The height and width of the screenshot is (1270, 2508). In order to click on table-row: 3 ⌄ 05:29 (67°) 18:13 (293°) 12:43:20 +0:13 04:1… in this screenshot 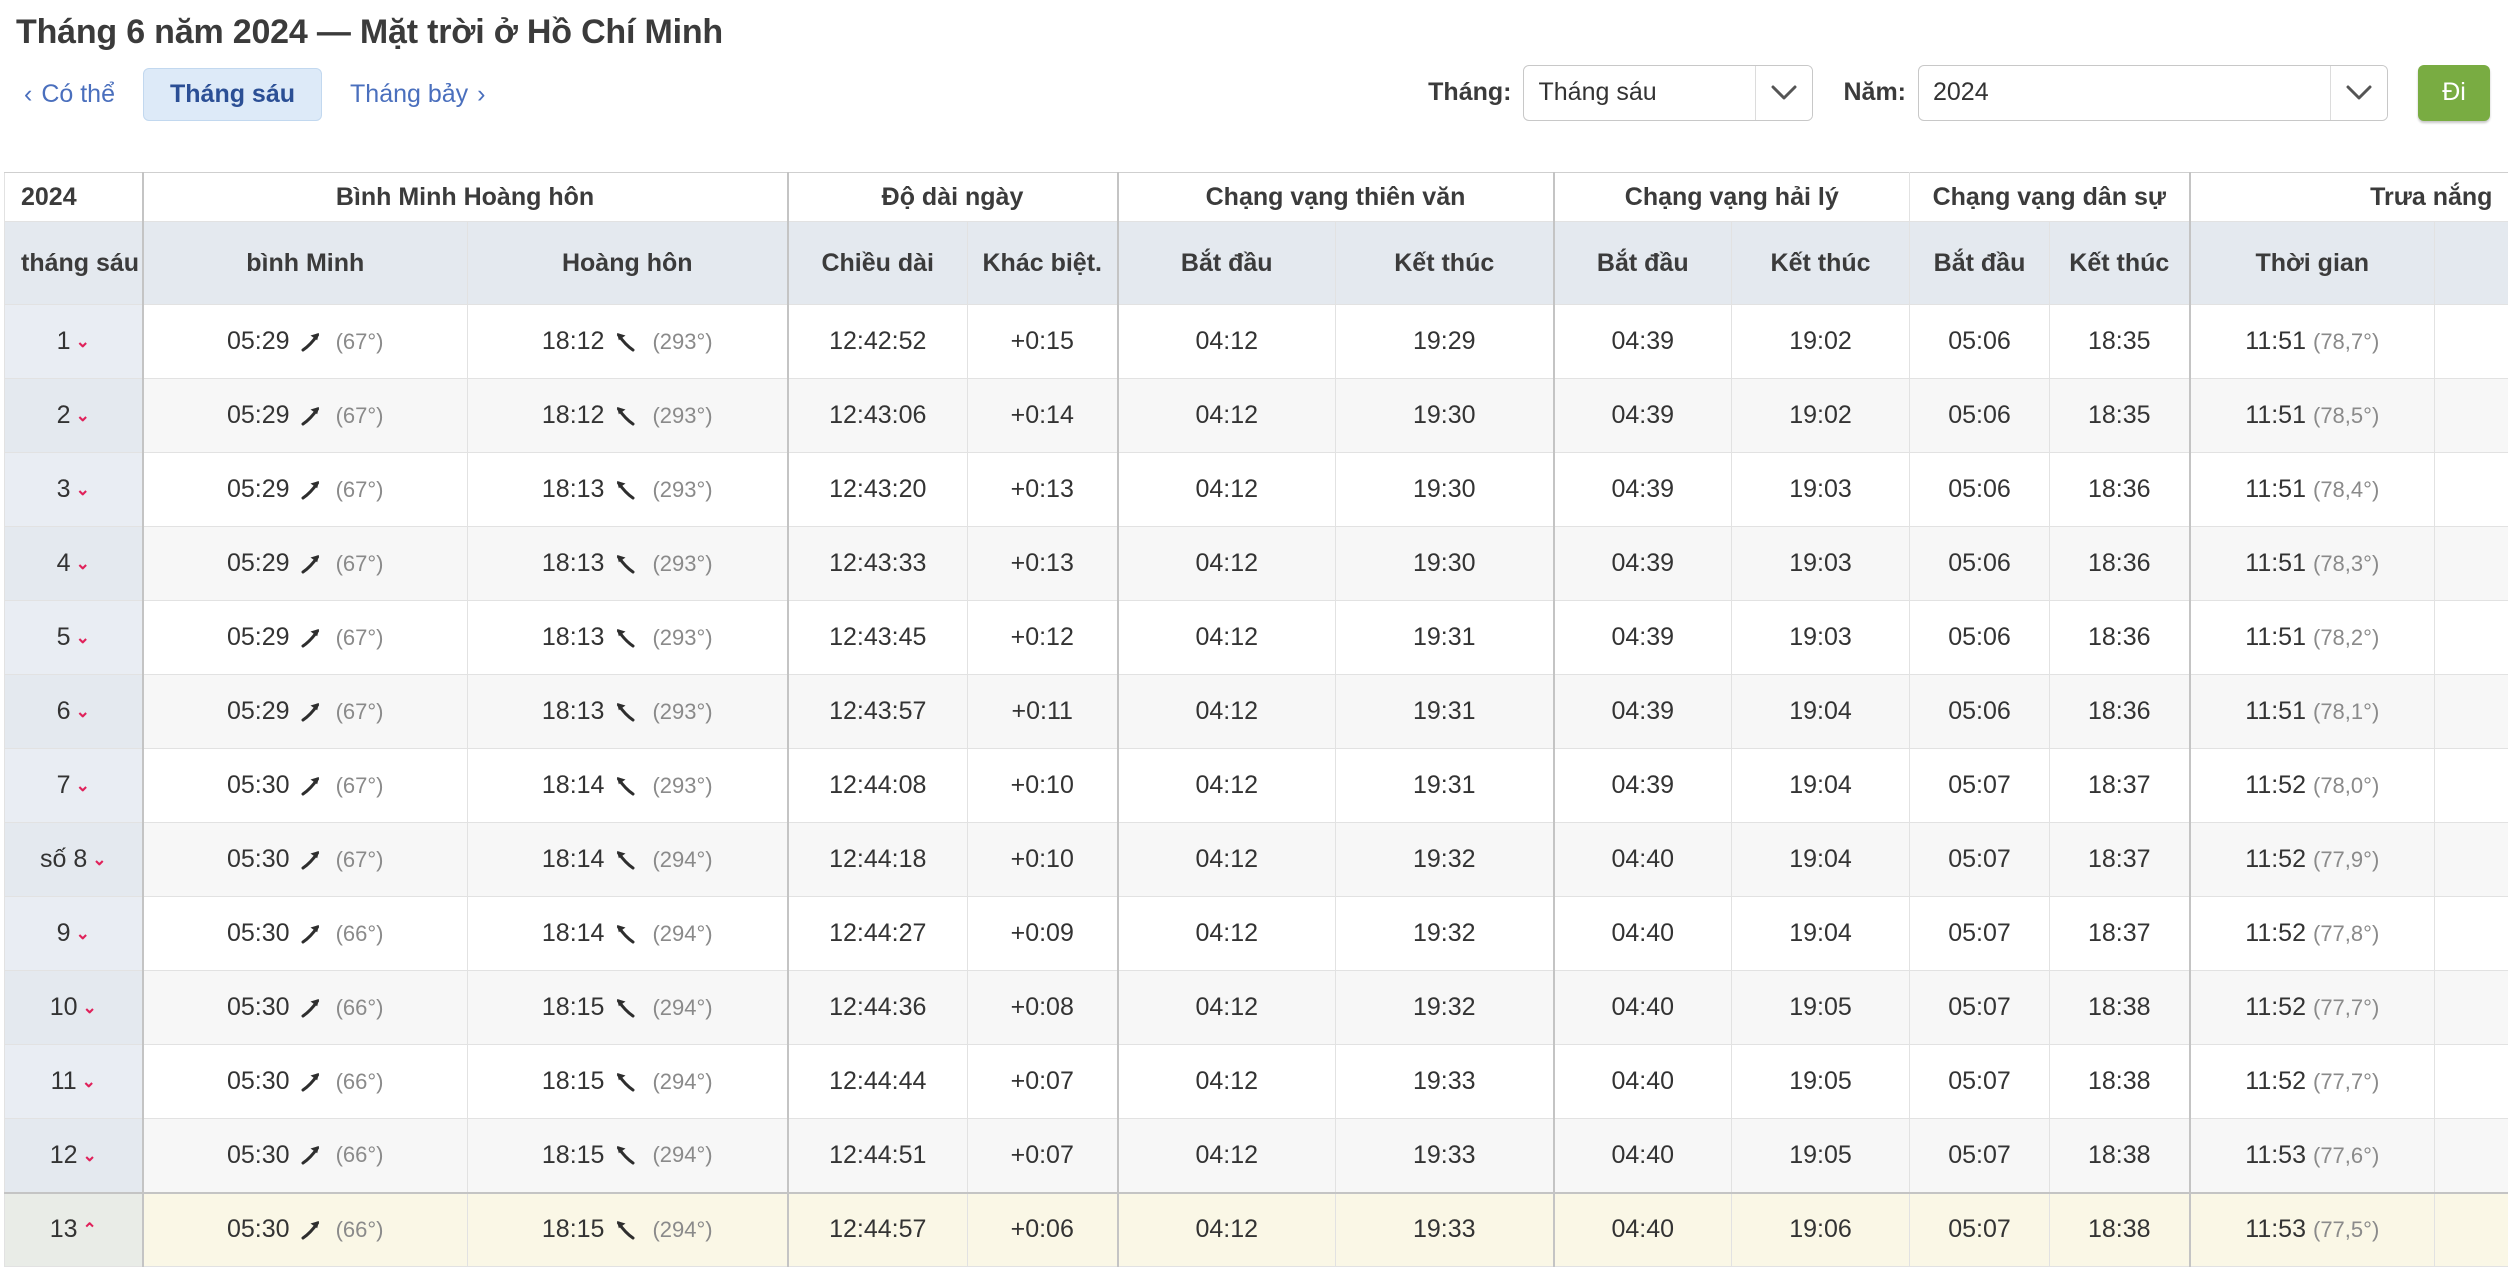, I will do `click(1256, 489)`.